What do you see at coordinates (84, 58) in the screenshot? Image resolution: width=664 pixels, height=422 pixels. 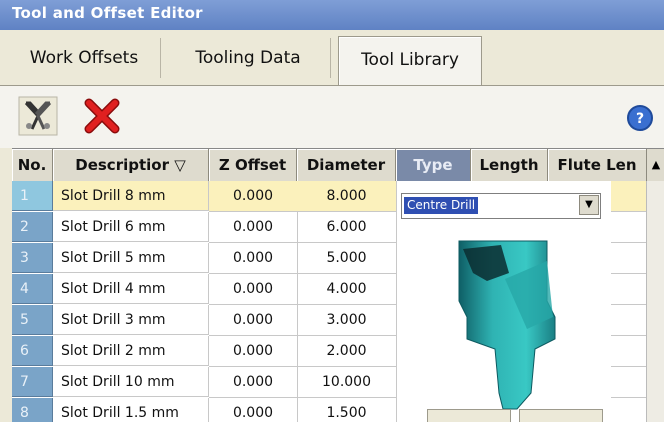 I see `tab-work-offsets: Work Offsets` at bounding box center [84, 58].